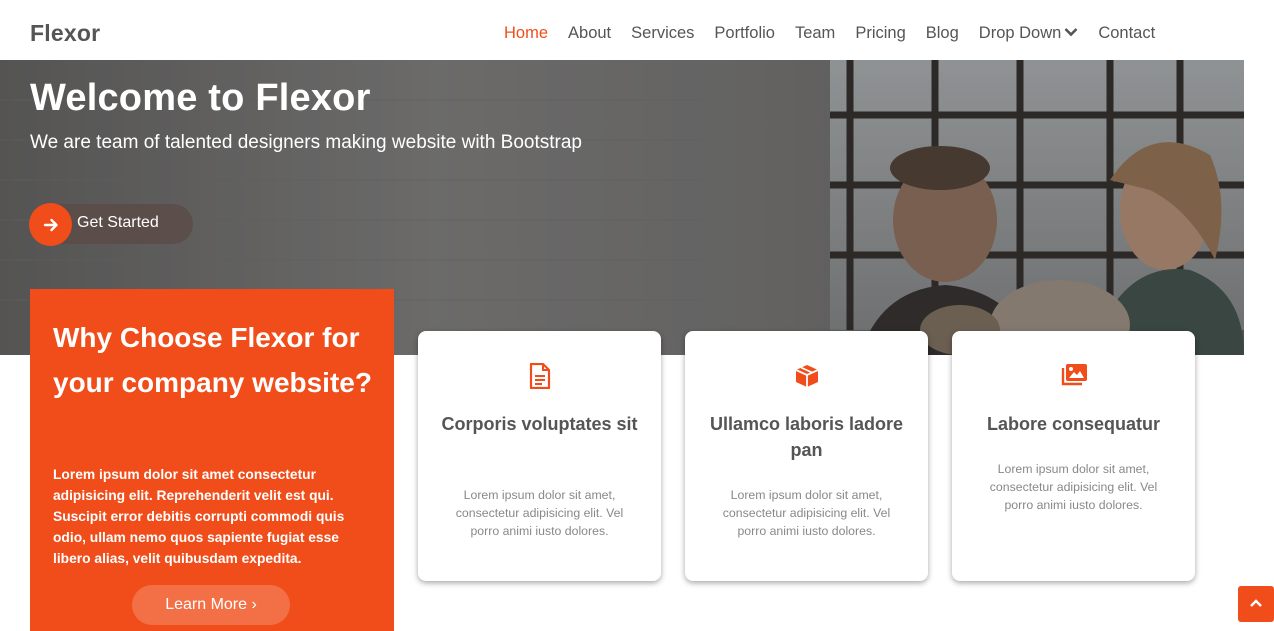  I want to click on chevron-down-icon, so click(1071, 32).